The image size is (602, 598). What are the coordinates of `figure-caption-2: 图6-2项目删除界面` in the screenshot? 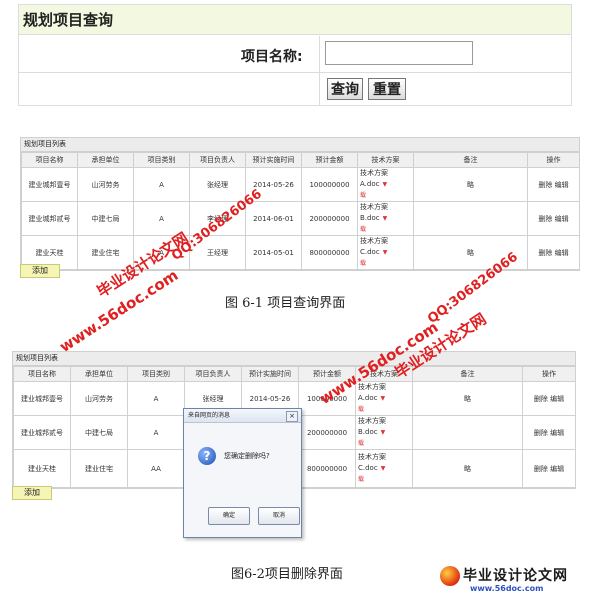 It's located at (287, 574).